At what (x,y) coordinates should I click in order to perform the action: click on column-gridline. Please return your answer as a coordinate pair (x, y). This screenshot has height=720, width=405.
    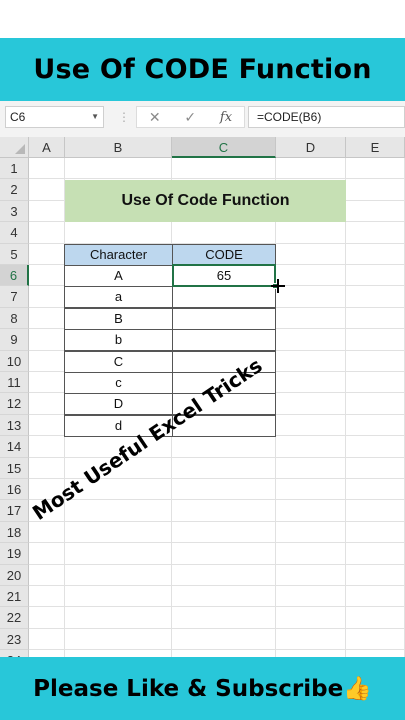
    Looking at the image, I should click on (345, 407).